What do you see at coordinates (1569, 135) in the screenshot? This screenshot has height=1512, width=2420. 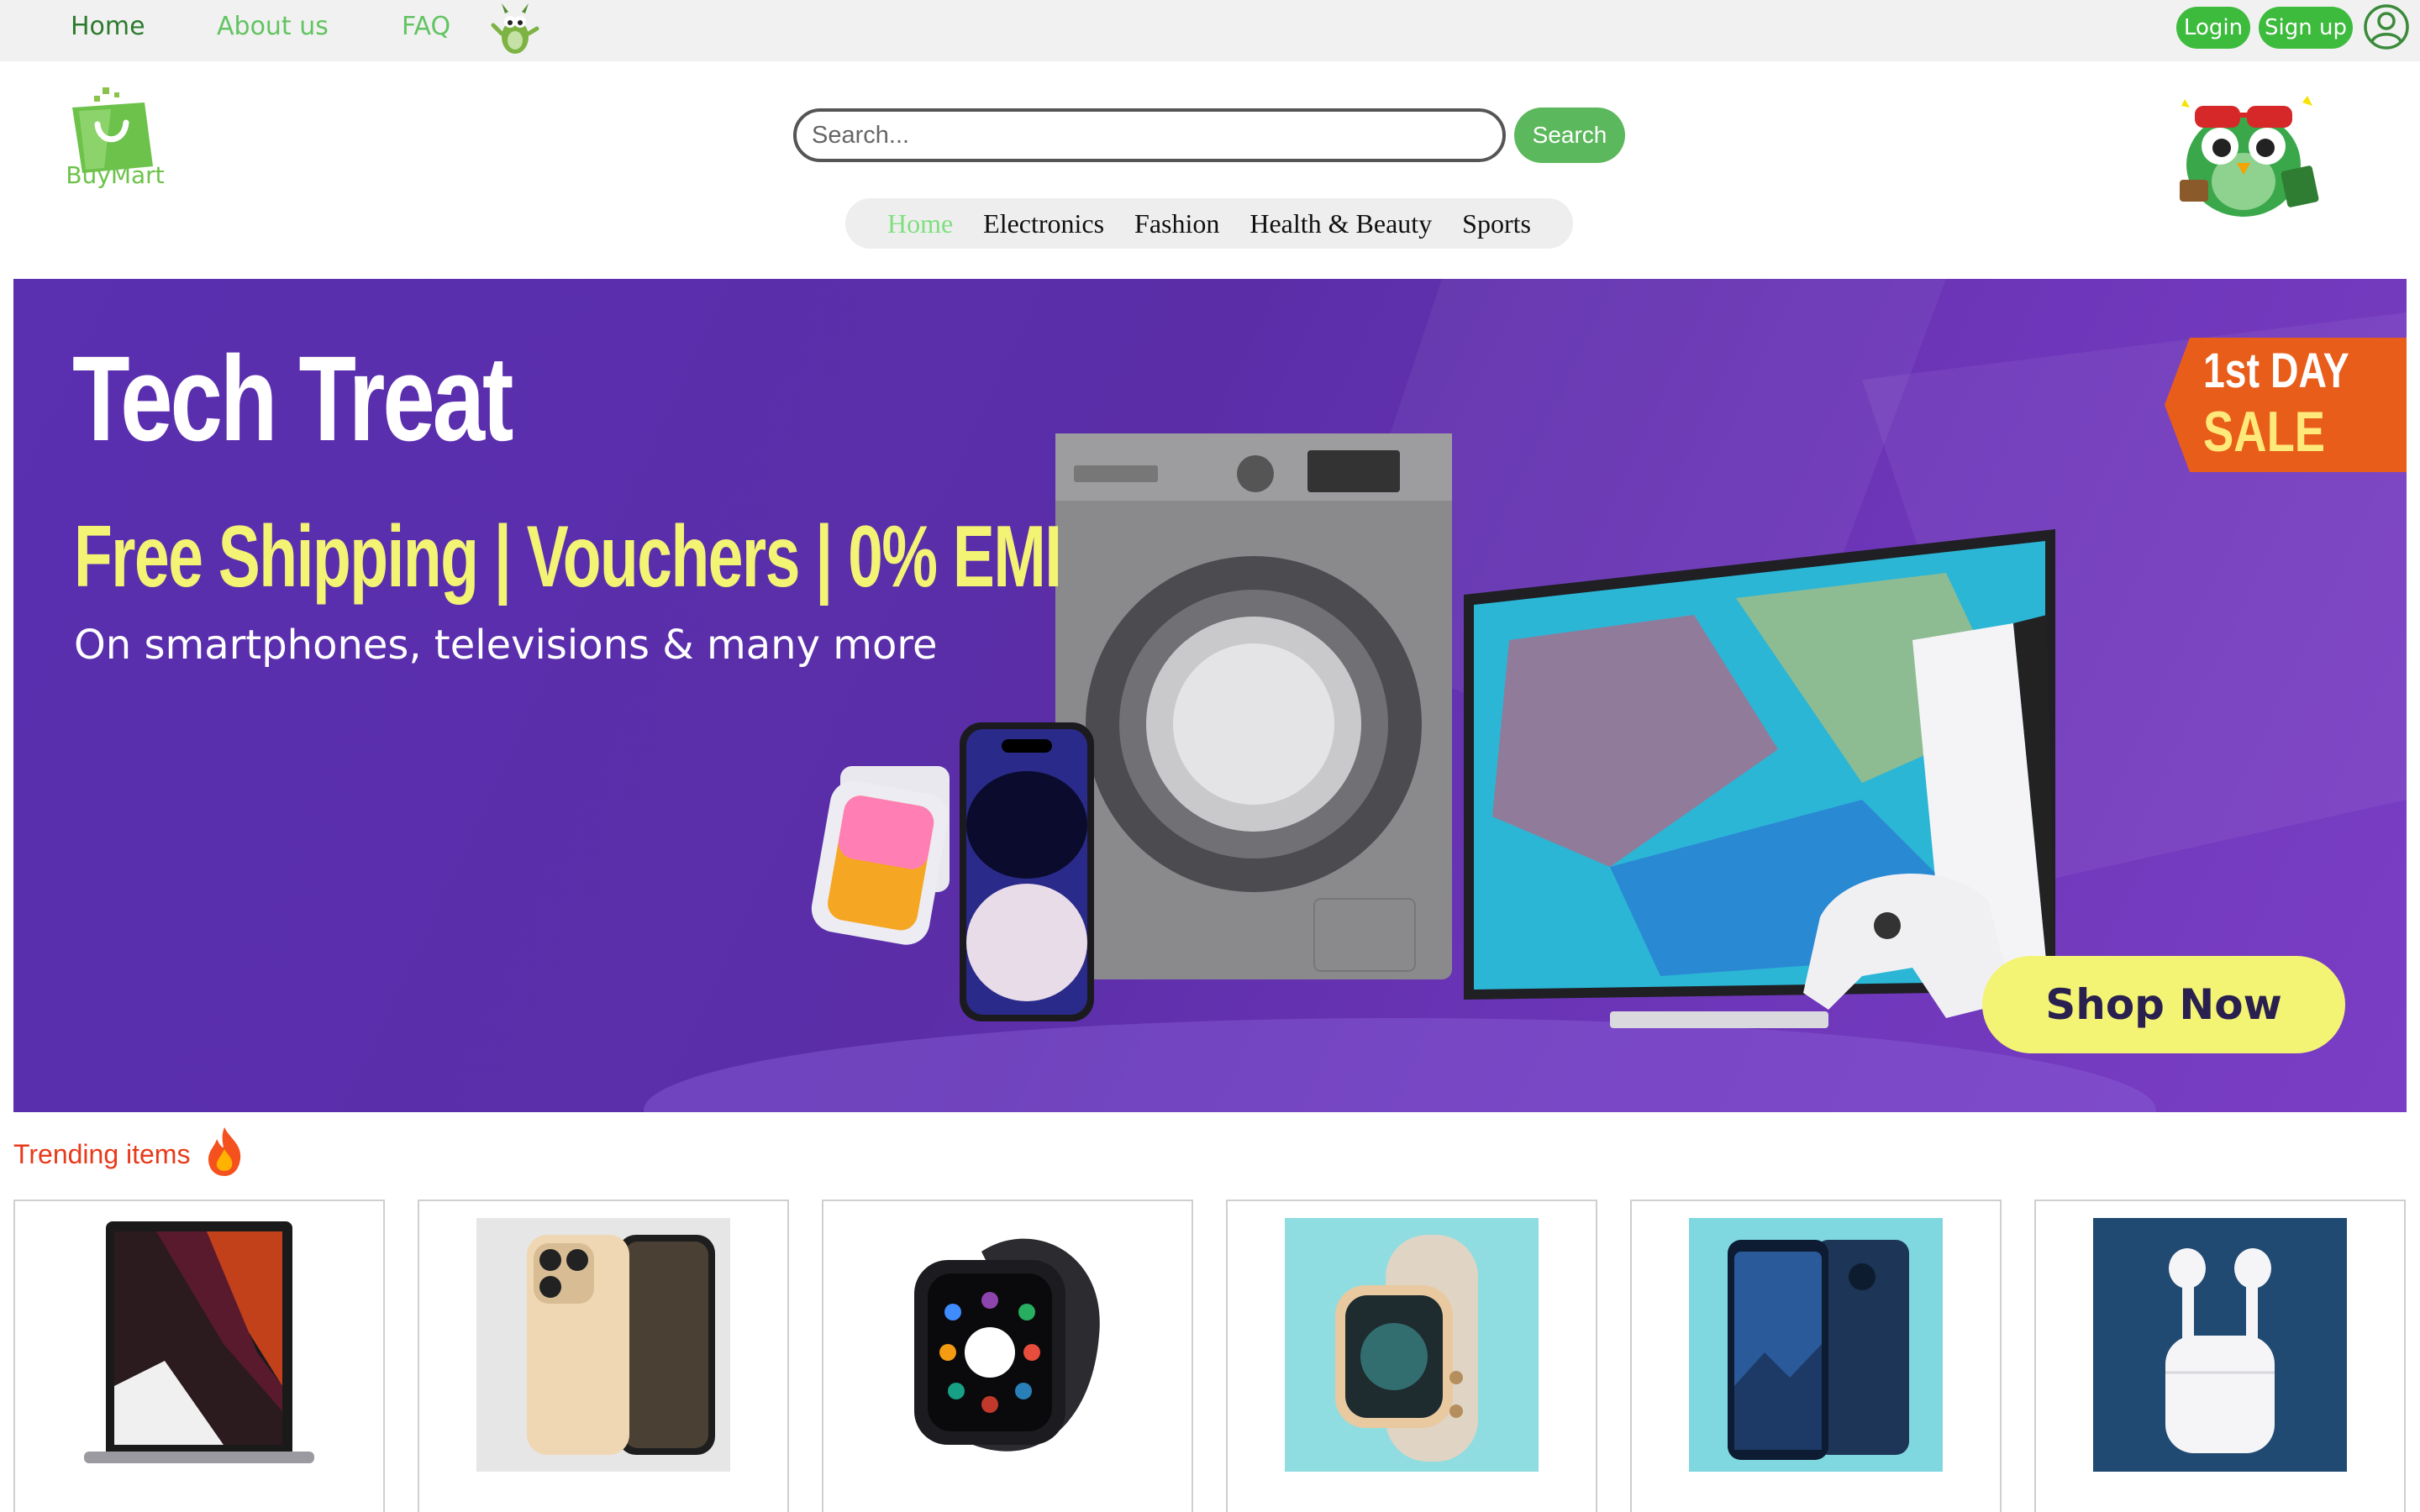 I see `search-button: Search` at bounding box center [1569, 135].